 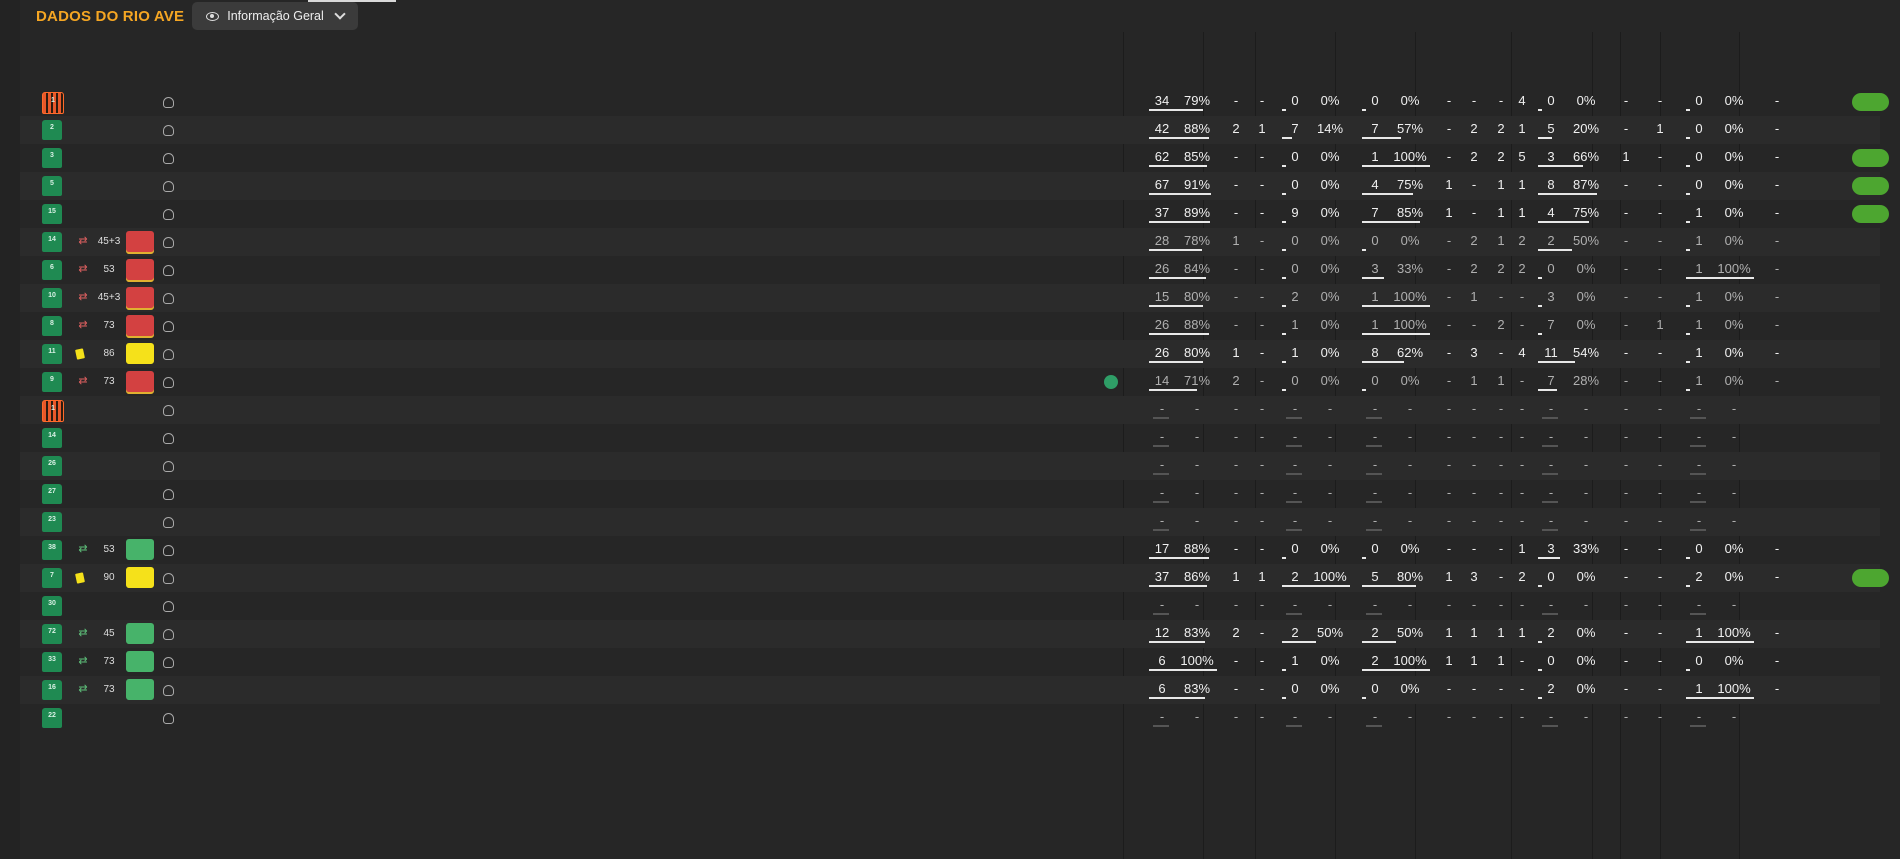 I want to click on tackles-percent: -, so click(x=1410, y=408).